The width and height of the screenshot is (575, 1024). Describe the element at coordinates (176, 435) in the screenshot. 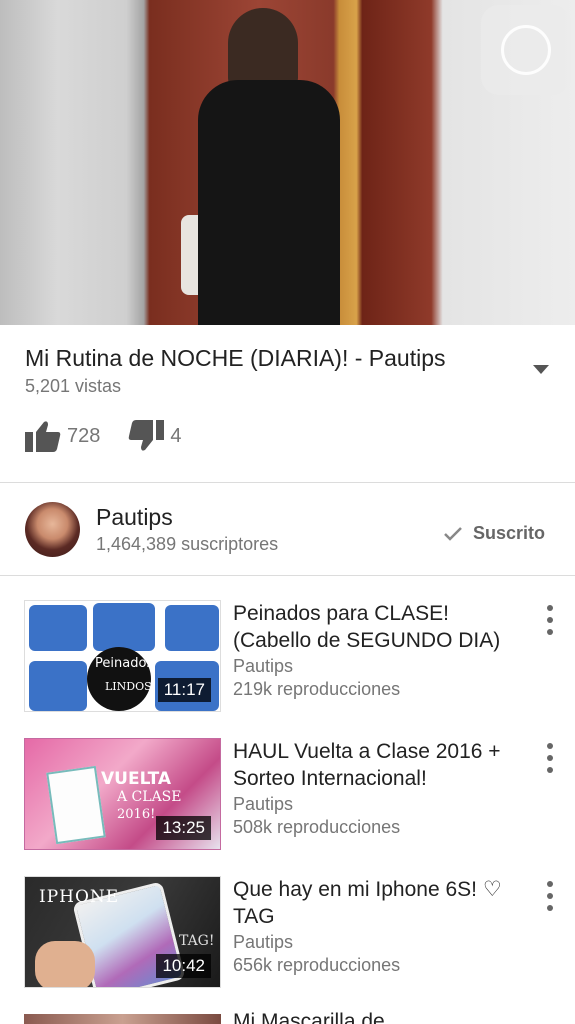

I see `dislike-count: 4` at that location.